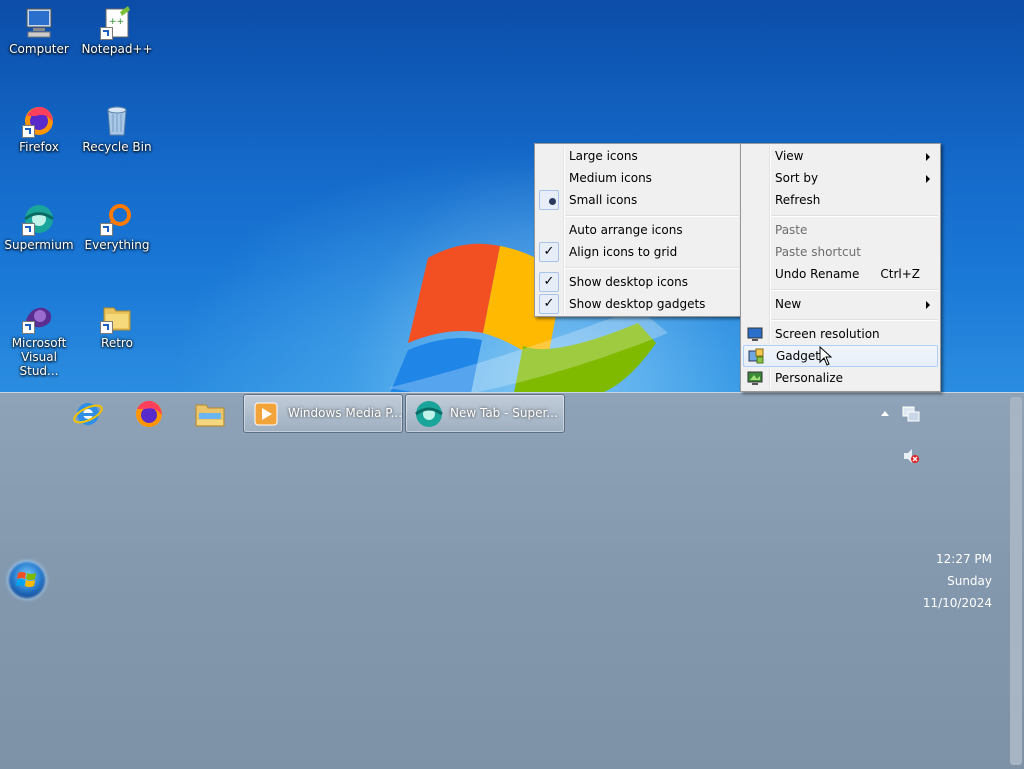 This screenshot has width=1024, height=769. I want to click on volume-muted-icon, so click(911, 456).